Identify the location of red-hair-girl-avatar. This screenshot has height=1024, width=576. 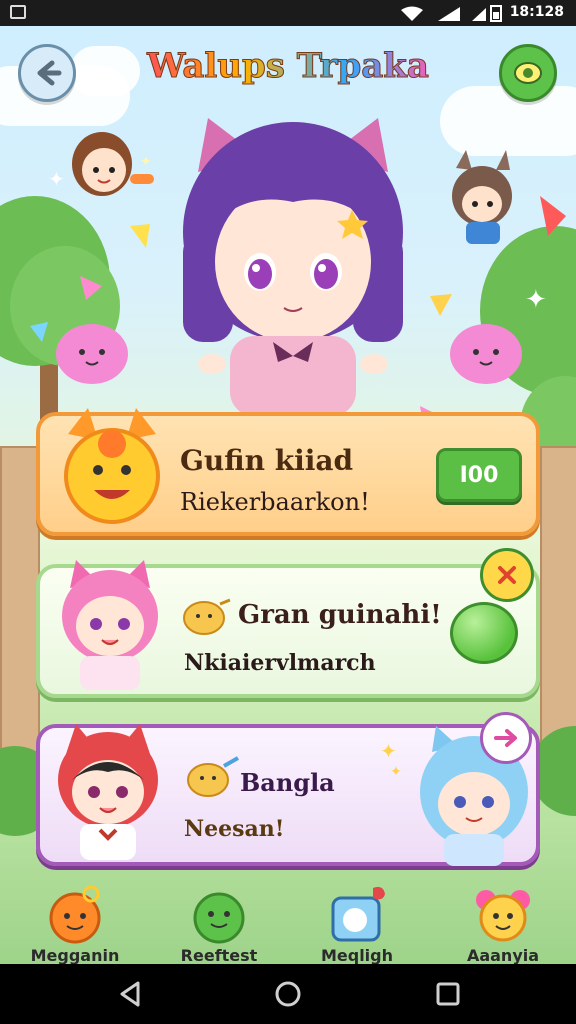
(108, 792).